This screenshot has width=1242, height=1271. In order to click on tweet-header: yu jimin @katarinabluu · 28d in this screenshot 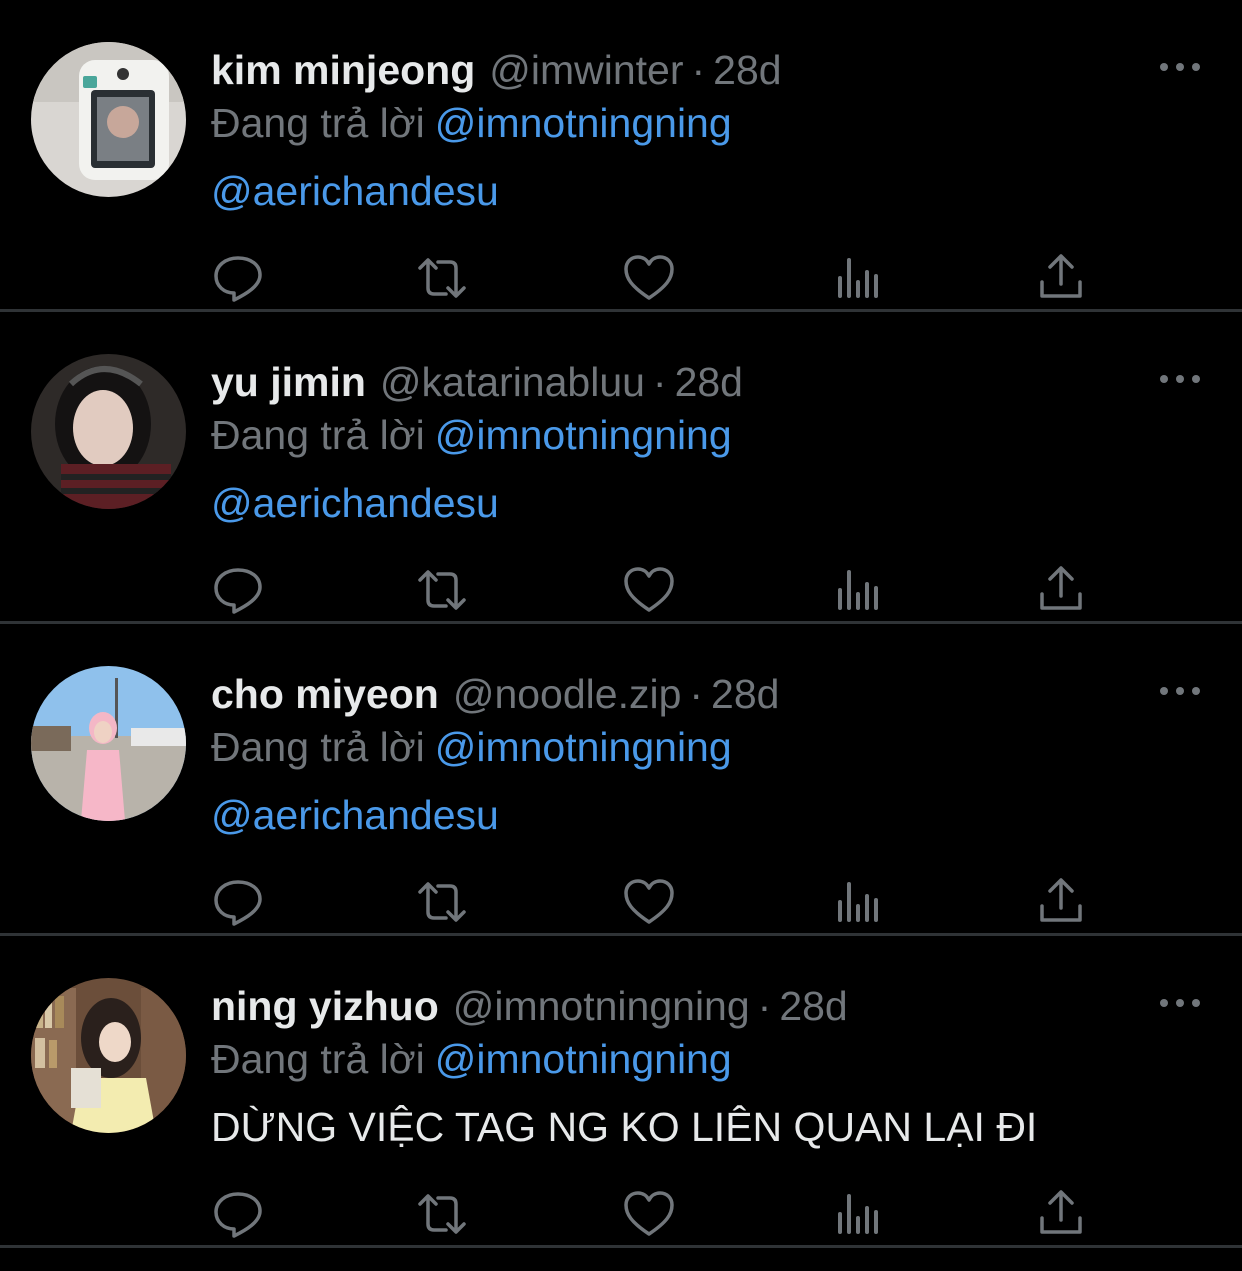, I will do `click(477, 382)`.